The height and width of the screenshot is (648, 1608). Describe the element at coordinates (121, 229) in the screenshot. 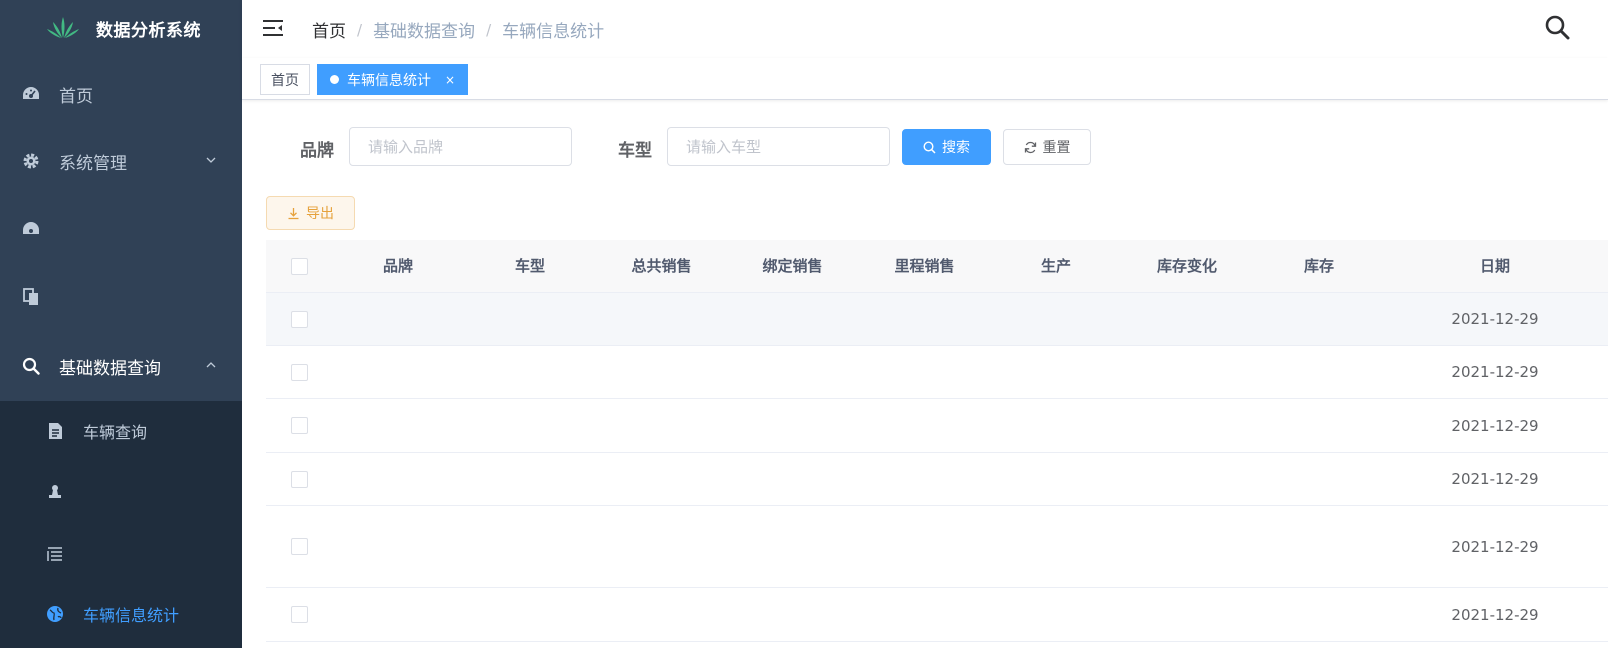

I see `sidebar-item-chart` at that location.